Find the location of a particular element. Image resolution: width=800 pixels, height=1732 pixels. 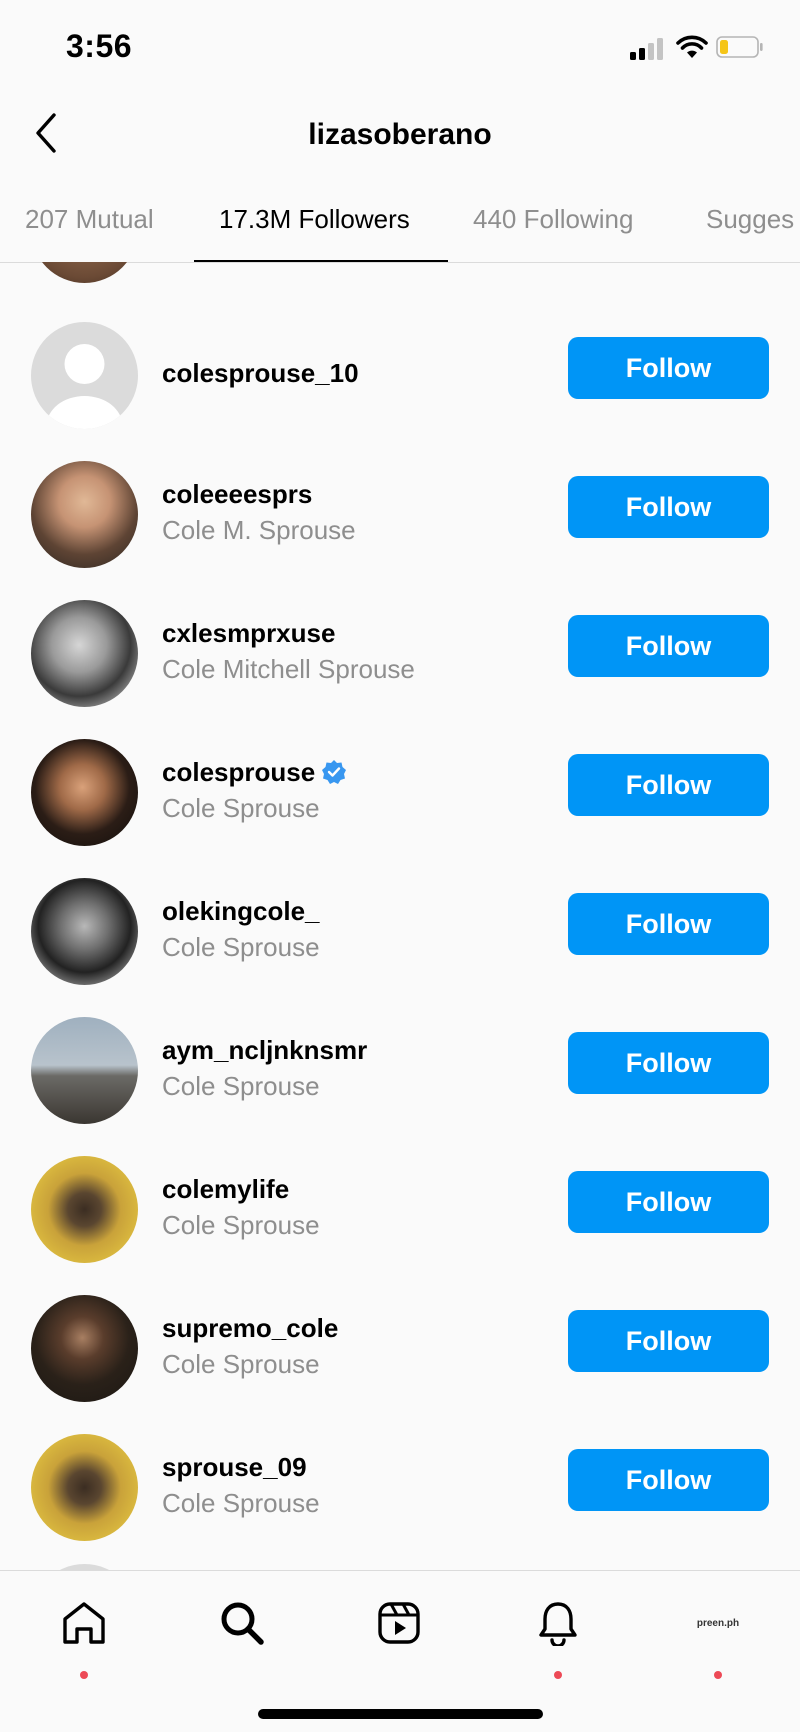

reels-icon is located at coordinates (399, 1623).